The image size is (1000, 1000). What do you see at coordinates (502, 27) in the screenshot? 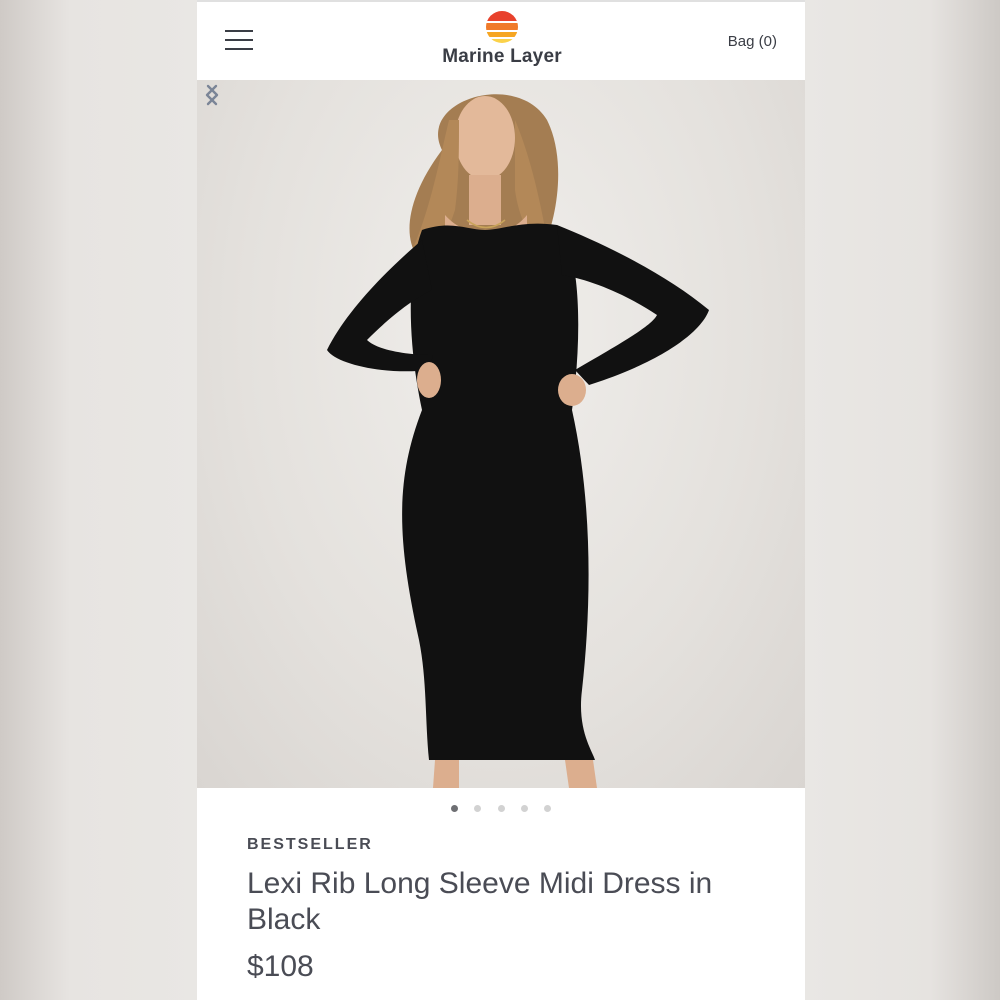
I see `sunset-logo-icon` at bounding box center [502, 27].